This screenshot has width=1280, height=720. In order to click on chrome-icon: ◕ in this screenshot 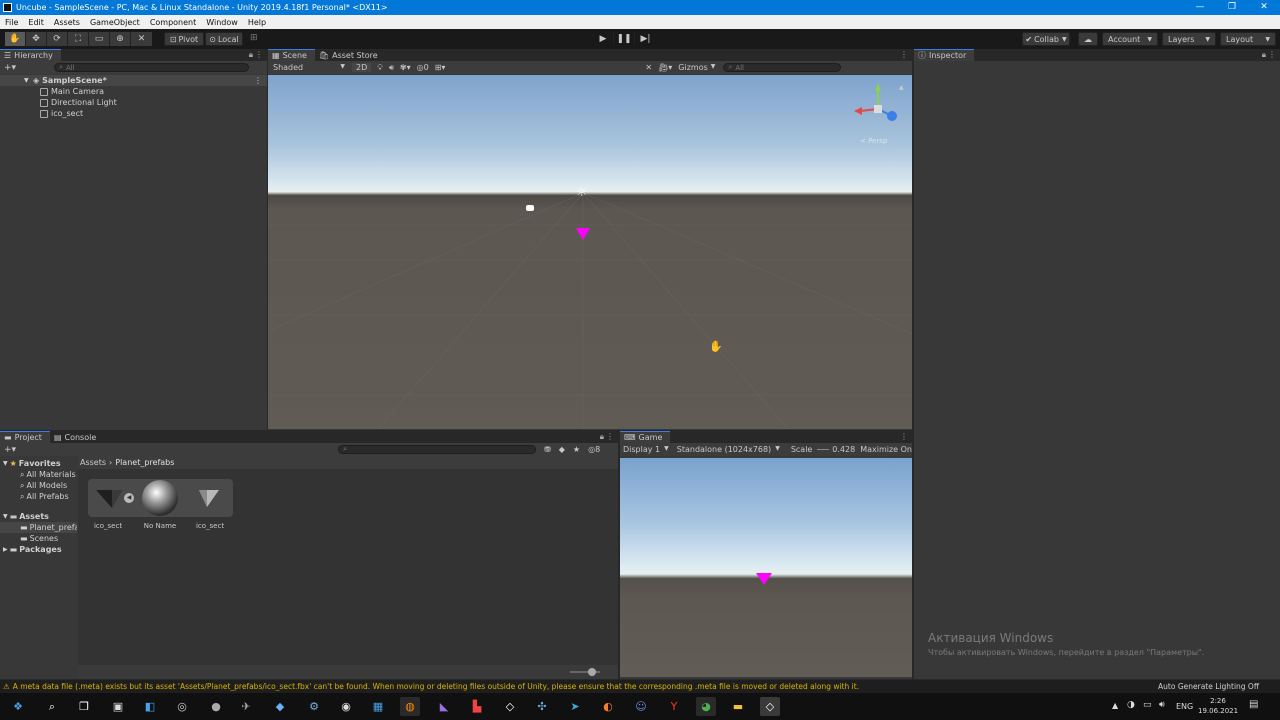, I will do `click(706, 706)`.